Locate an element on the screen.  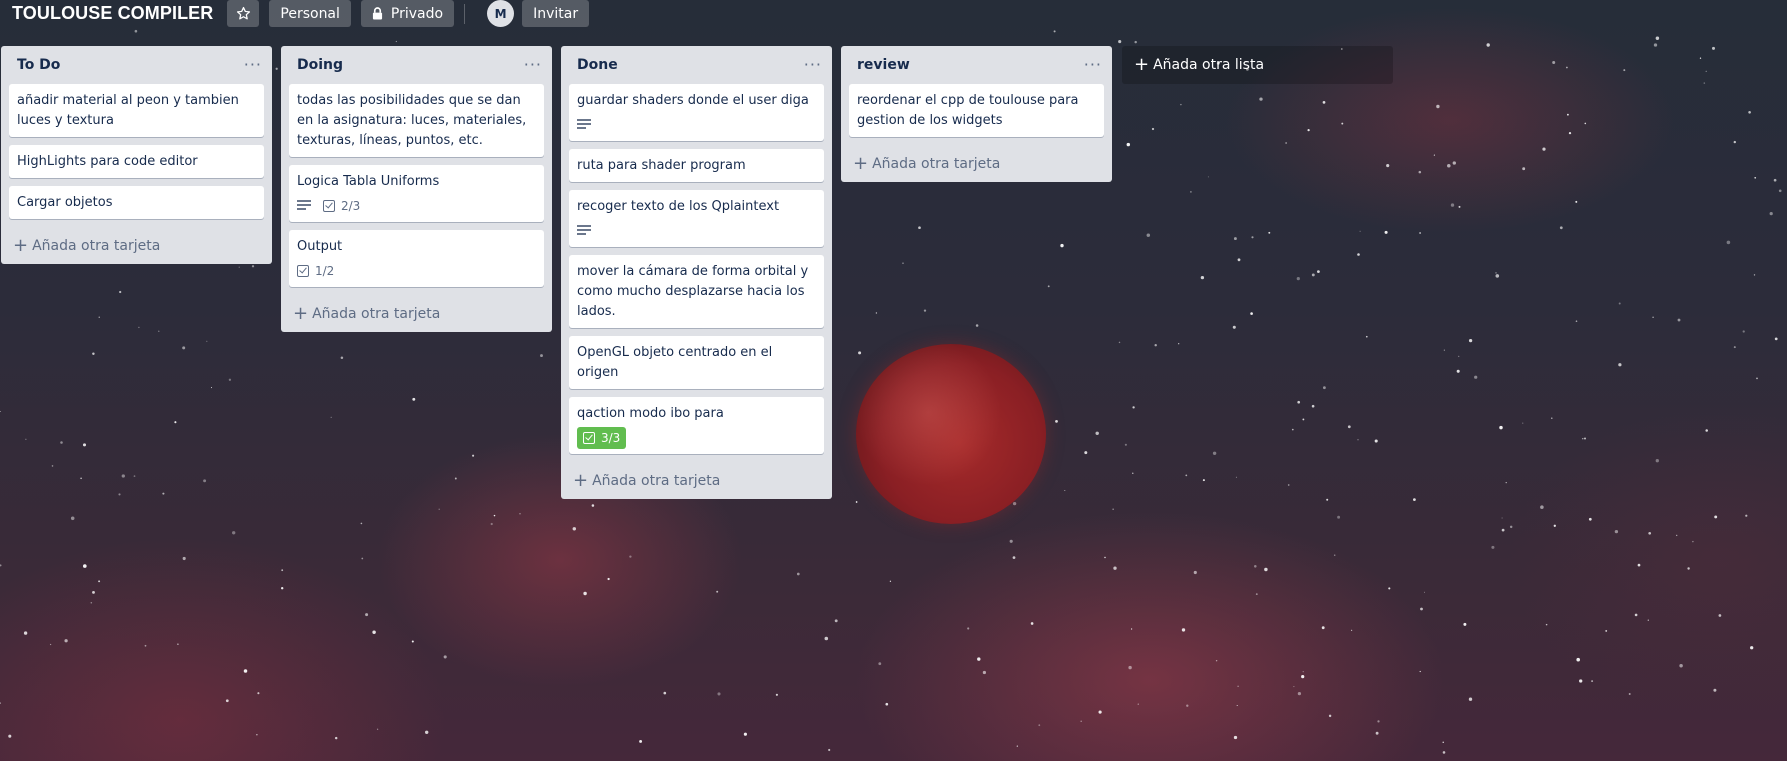
avatar-initial: M is located at coordinates (500, 13).